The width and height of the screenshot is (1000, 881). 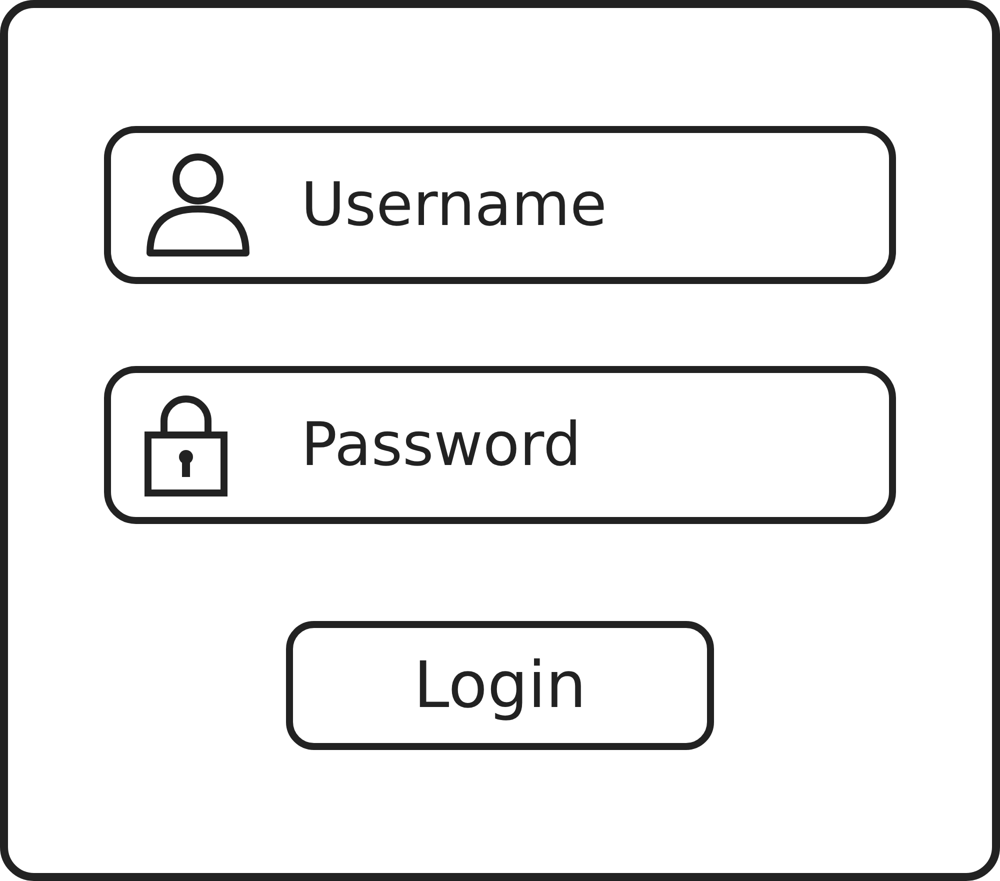 What do you see at coordinates (500, 445) in the screenshot?
I see `password-field: Password` at bounding box center [500, 445].